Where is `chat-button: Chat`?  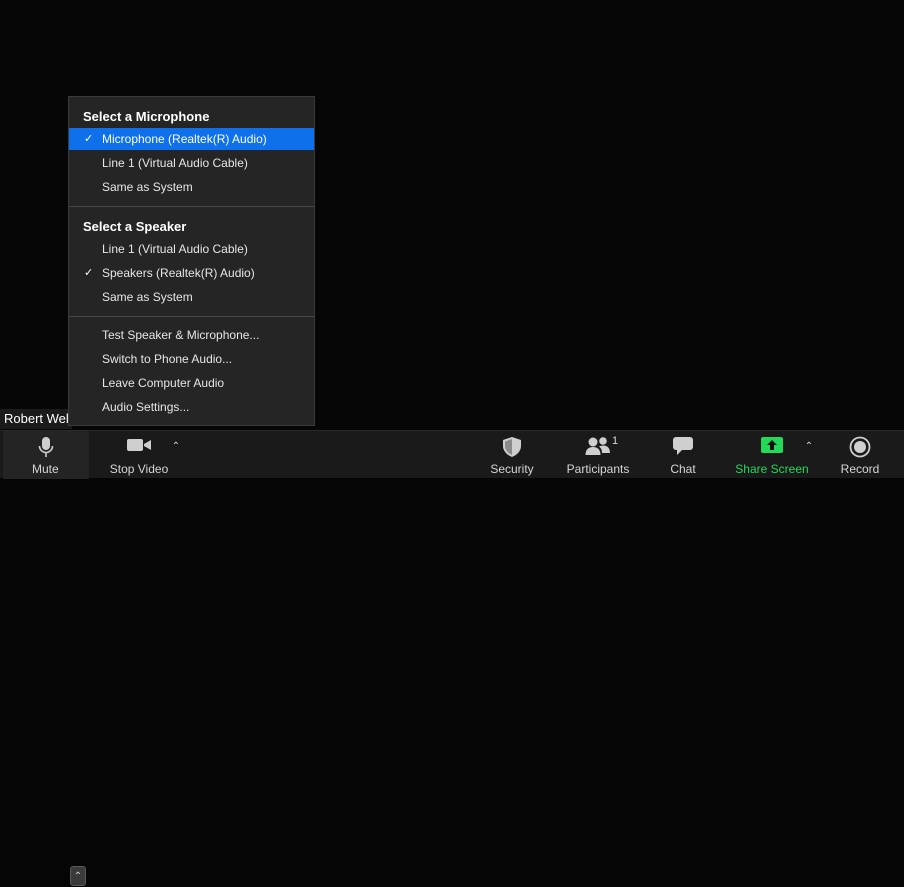 chat-button: Chat is located at coordinates (683, 455).